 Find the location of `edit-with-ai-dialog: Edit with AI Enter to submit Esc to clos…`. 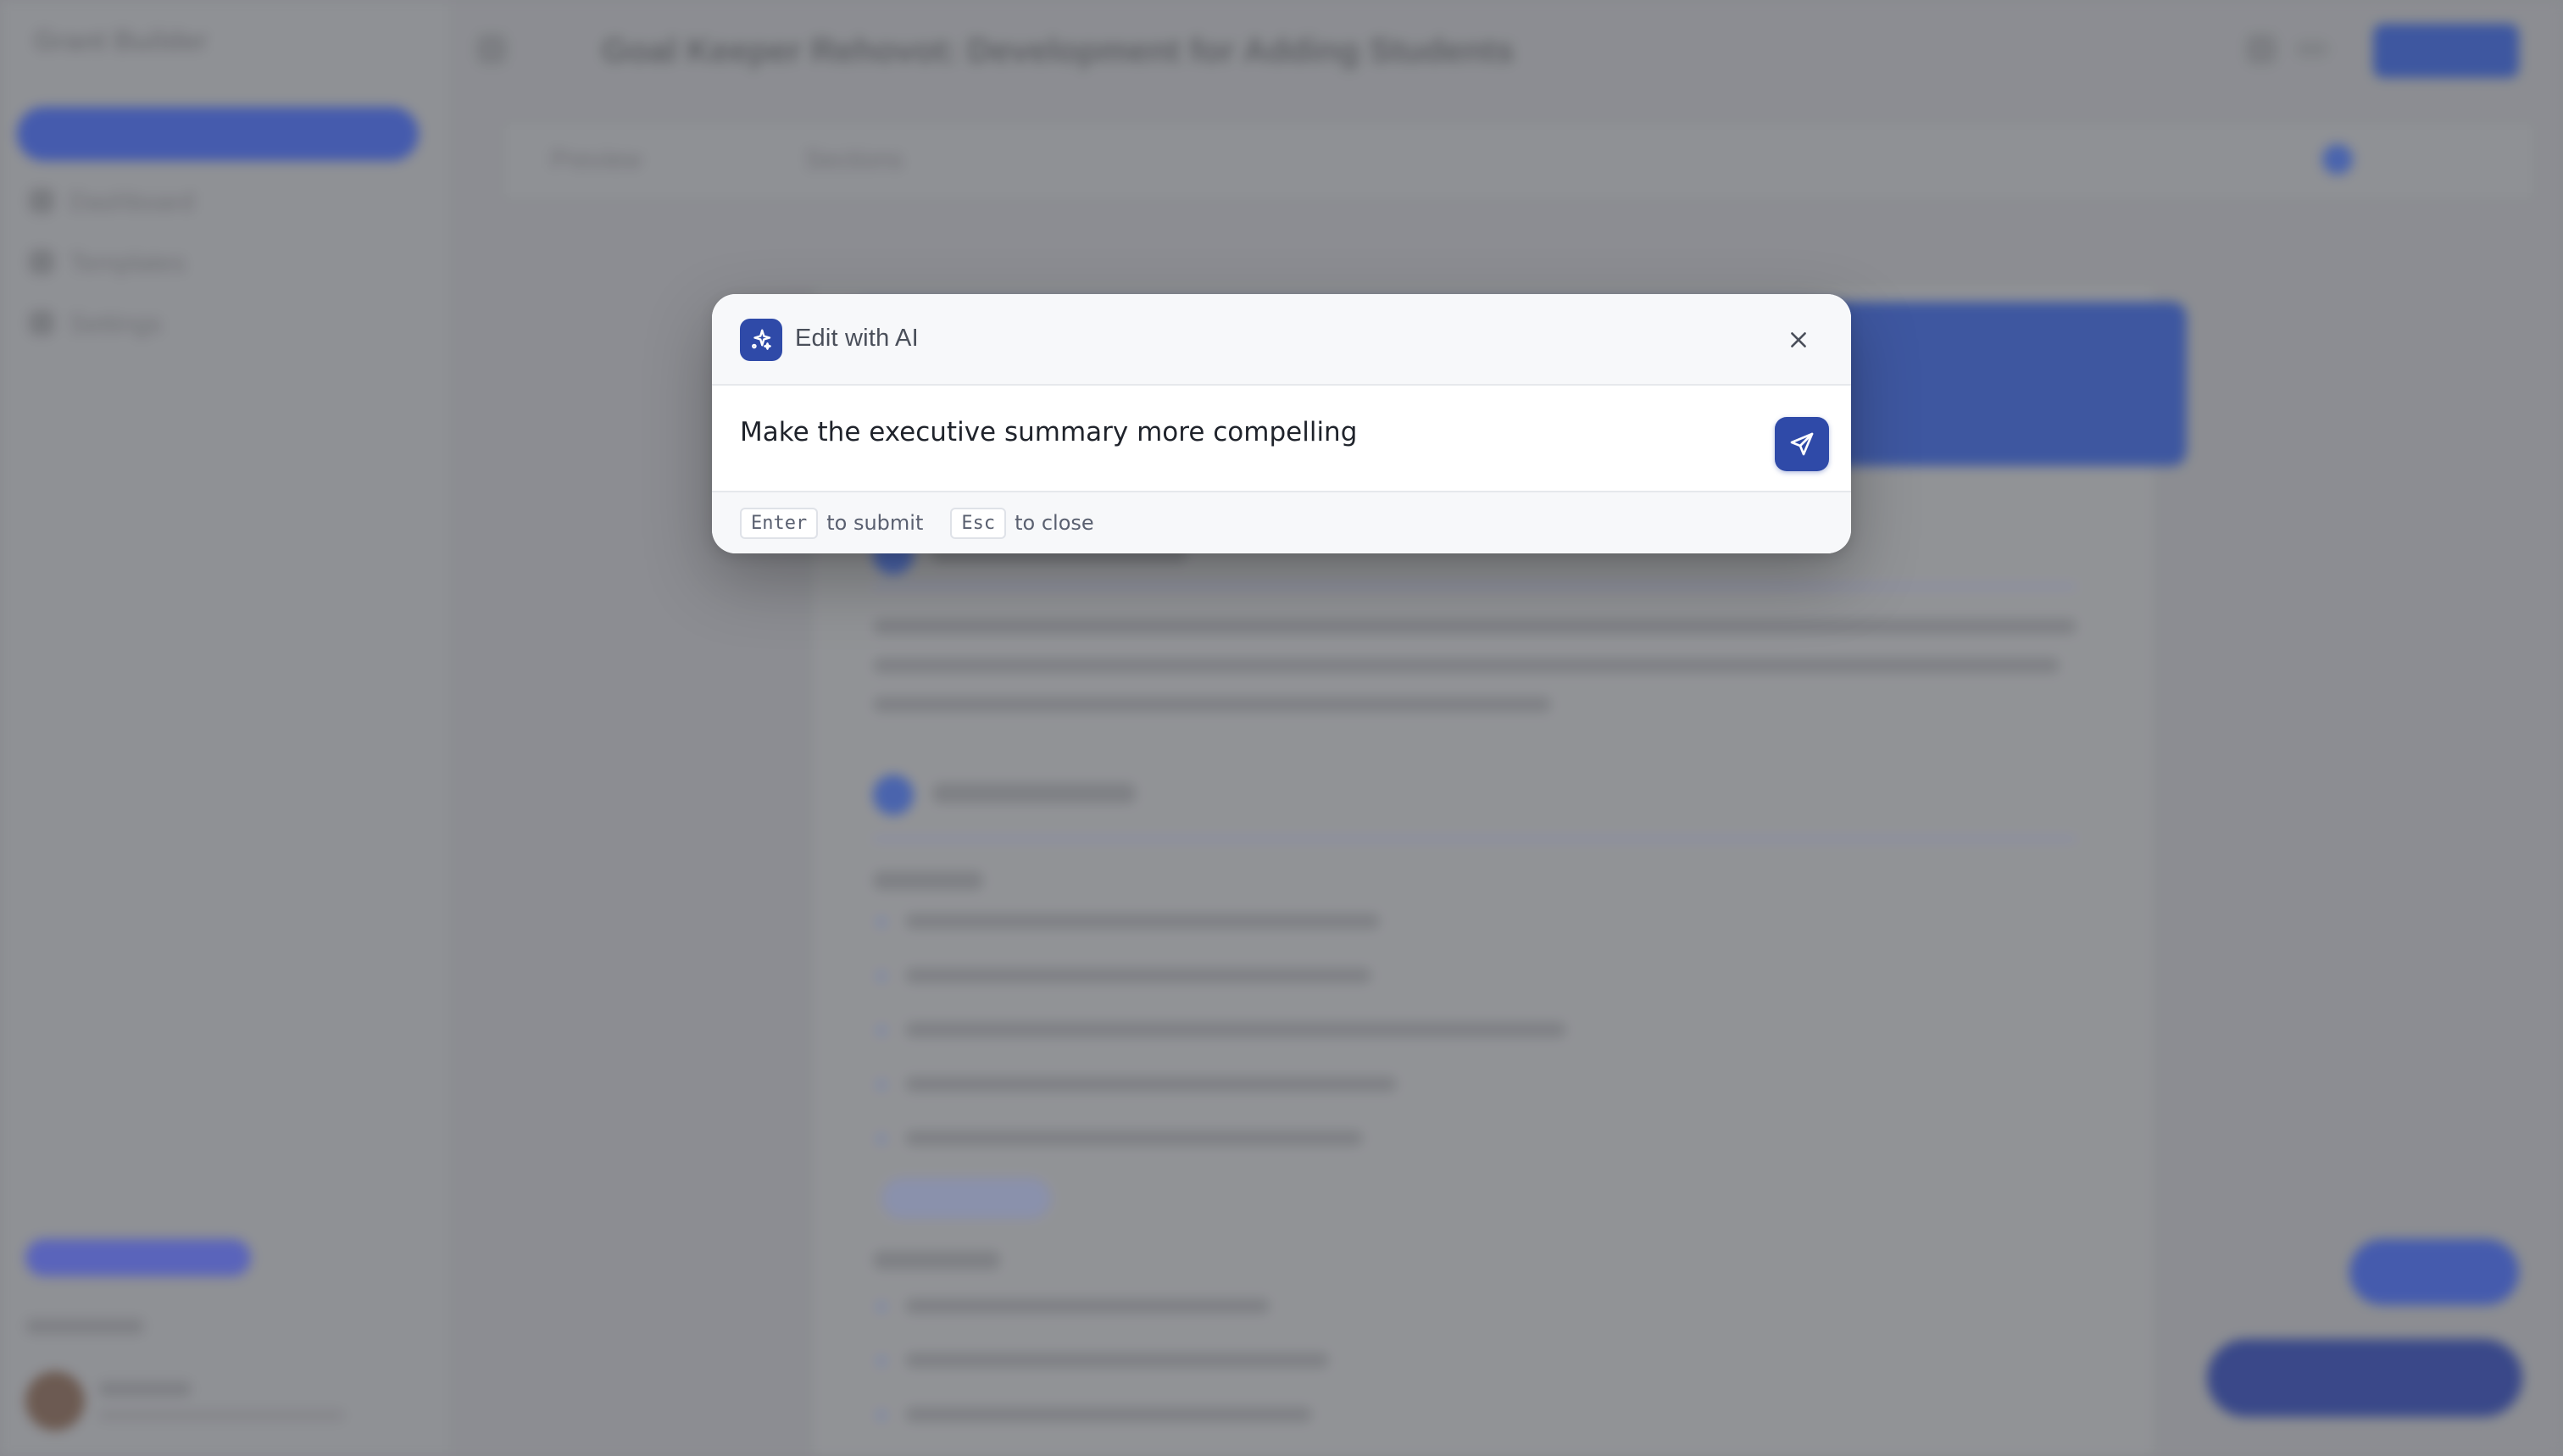

edit-with-ai-dialog: Edit with AI Enter to submit Esc to clos… is located at coordinates (1281, 423).